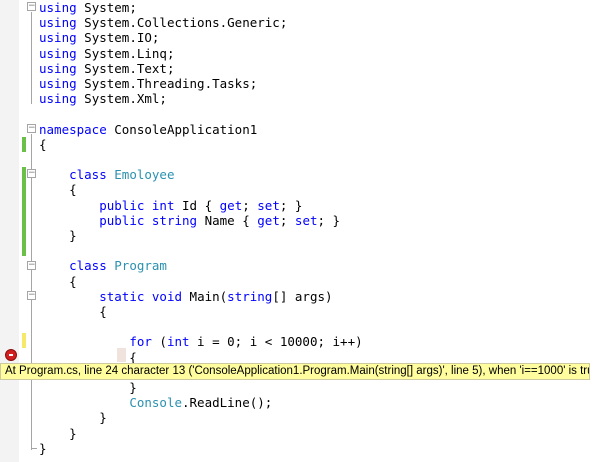  Describe the element at coordinates (125, 53) in the screenshot. I see `code-token: System.Linq;` at that location.